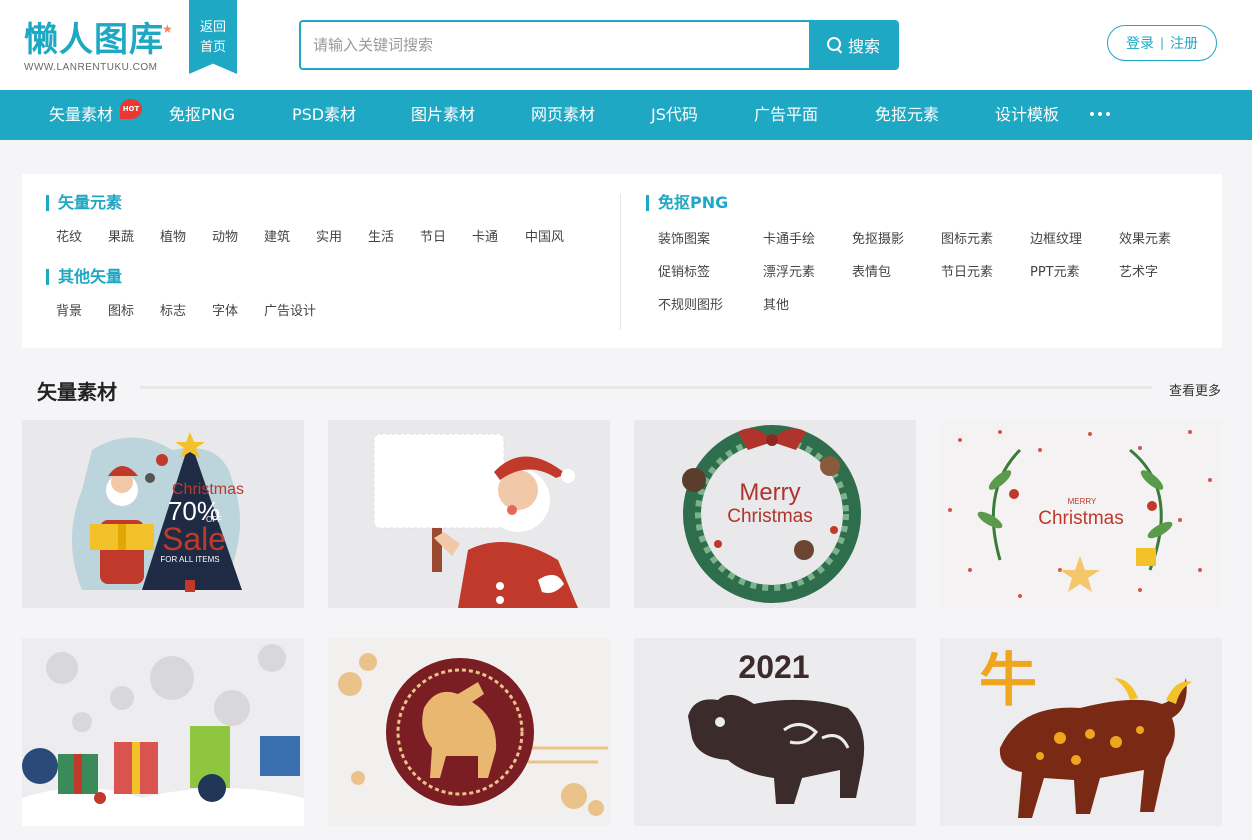 The height and width of the screenshot is (840, 1252). I want to click on card3-text-2: Christmas, so click(770, 516).